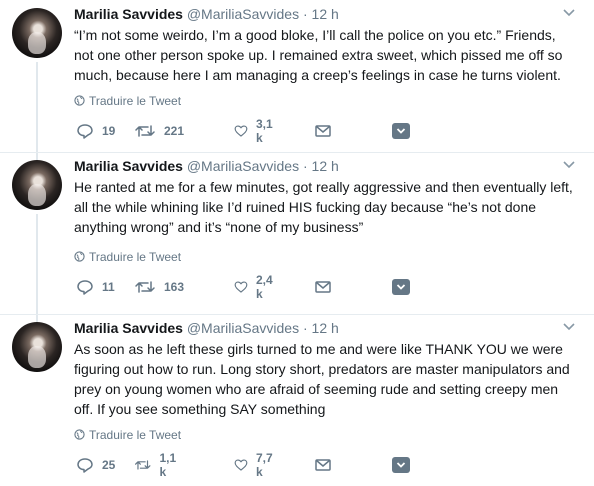  What do you see at coordinates (95, 131) in the screenshot?
I see `reply-button: 19` at bounding box center [95, 131].